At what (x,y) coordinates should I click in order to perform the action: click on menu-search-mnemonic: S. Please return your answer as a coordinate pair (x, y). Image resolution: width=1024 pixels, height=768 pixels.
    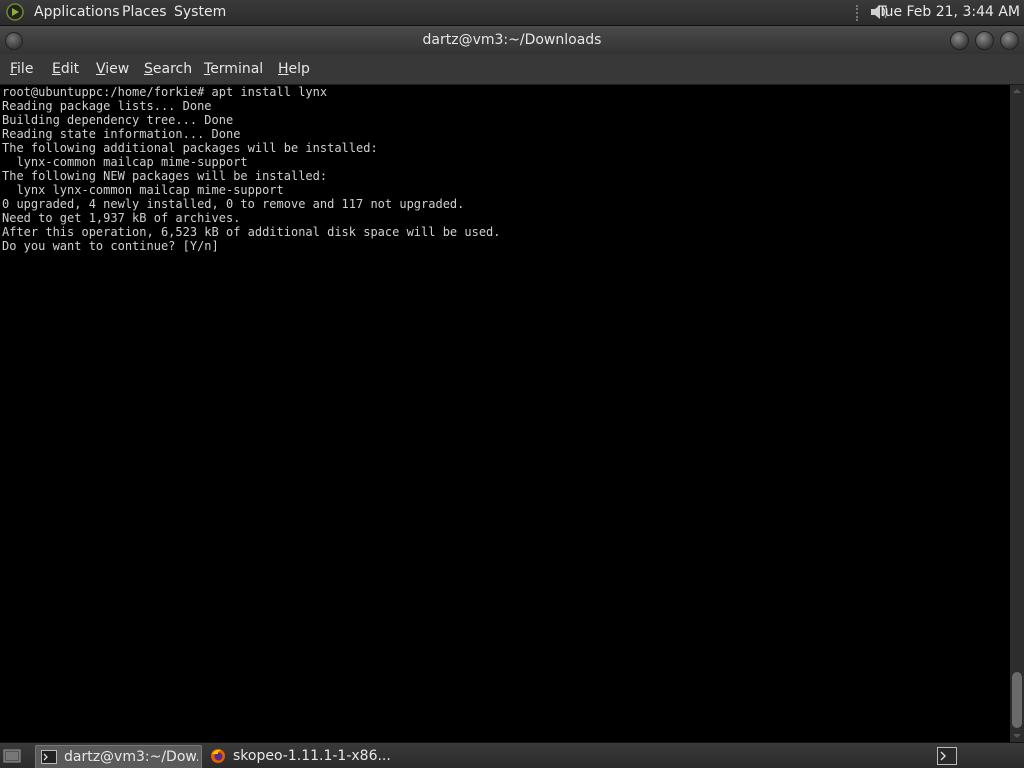
    Looking at the image, I should click on (148, 69).